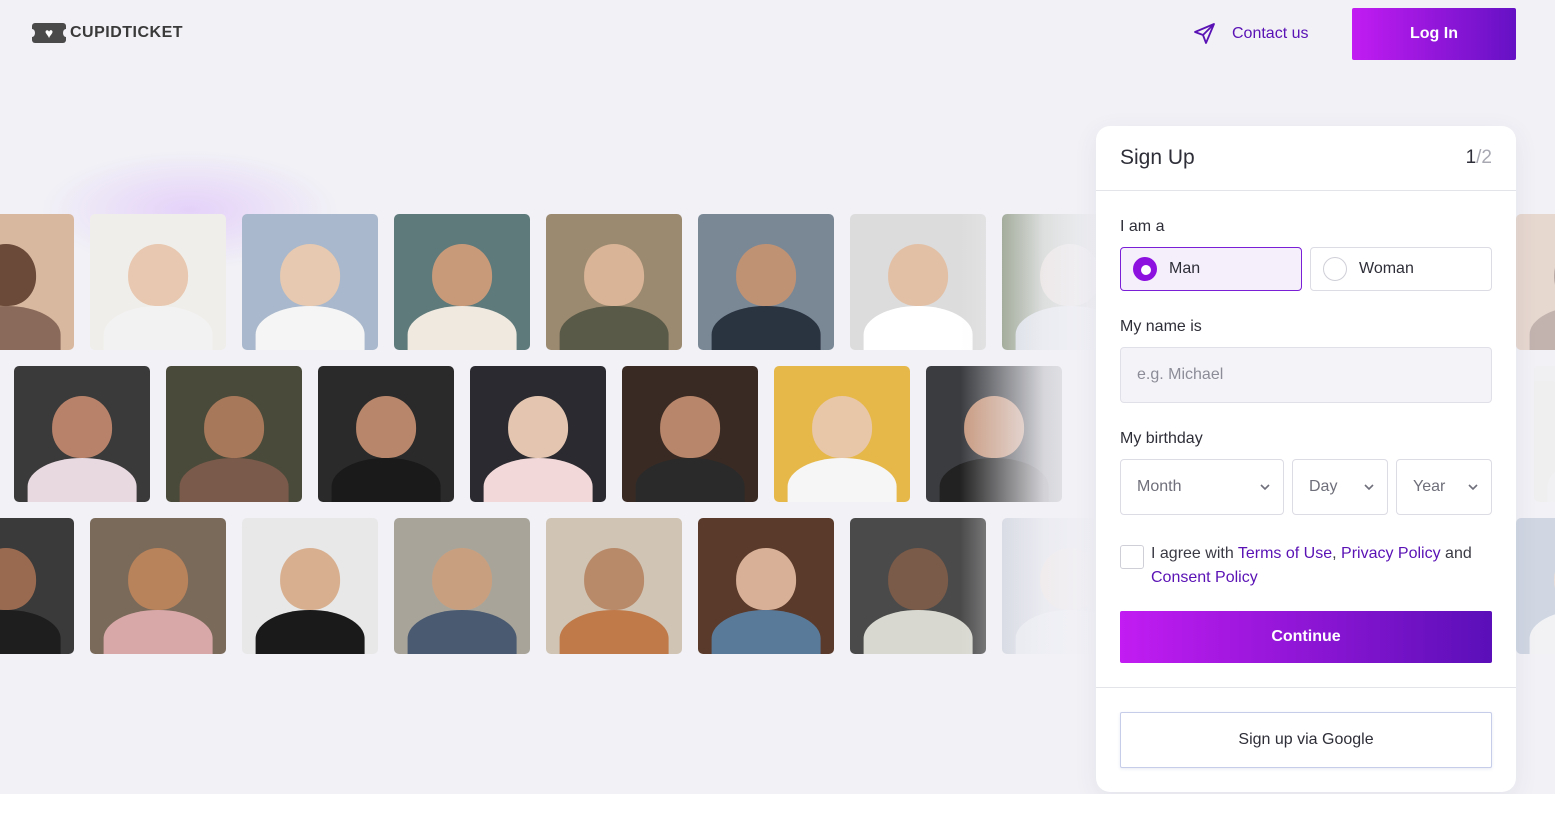 This screenshot has height=832, width=1555. I want to click on google-signup-button: Sign up via Google, so click(1306, 740).